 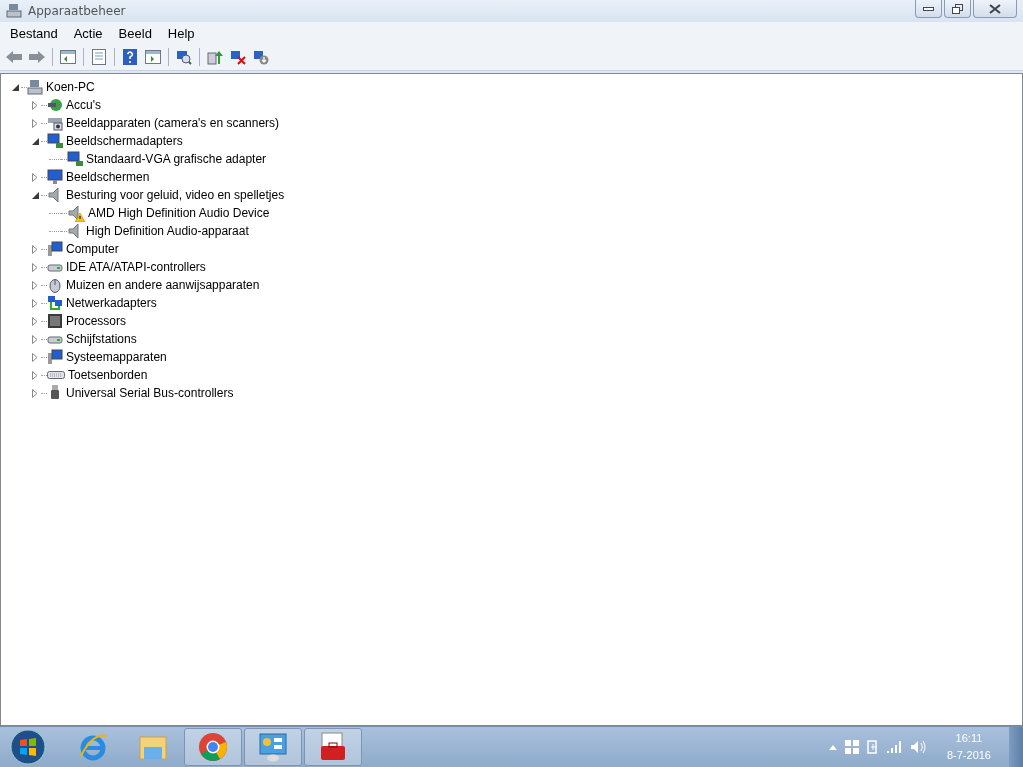 What do you see at coordinates (55, 105) in the screenshot?
I see `plug-icon` at bounding box center [55, 105].